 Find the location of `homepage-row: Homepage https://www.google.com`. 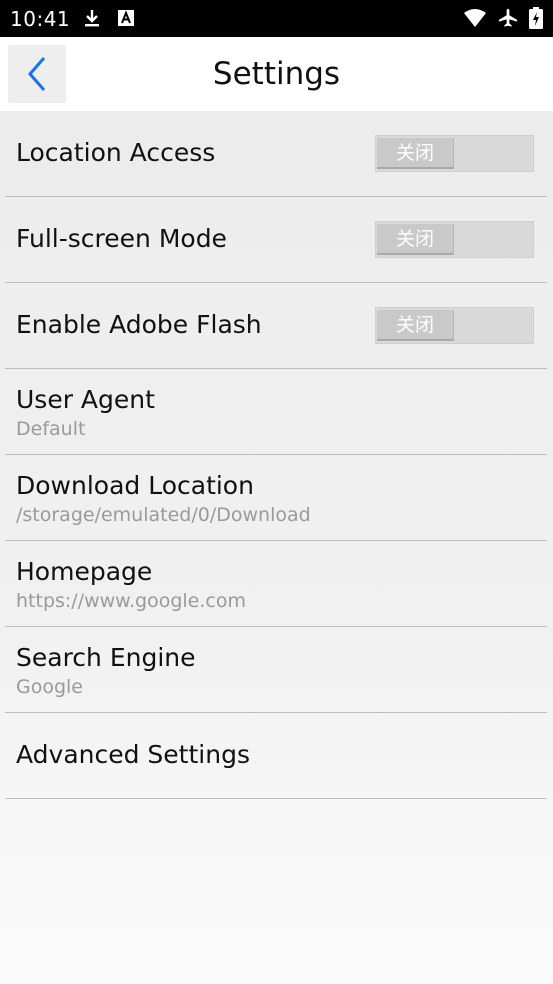

homepage-row: Homepage https://www.google.com is located at coordinates (276, 584).